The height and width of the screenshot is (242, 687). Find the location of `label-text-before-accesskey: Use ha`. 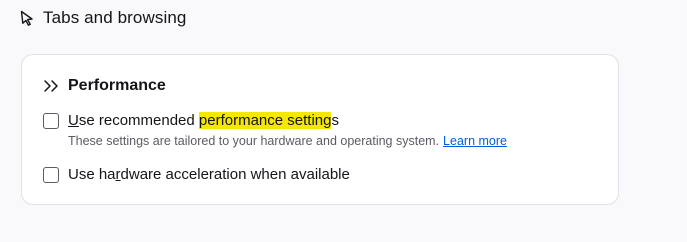

label-text-before-accesskey: Use ha is located at coordinates (92, 174).